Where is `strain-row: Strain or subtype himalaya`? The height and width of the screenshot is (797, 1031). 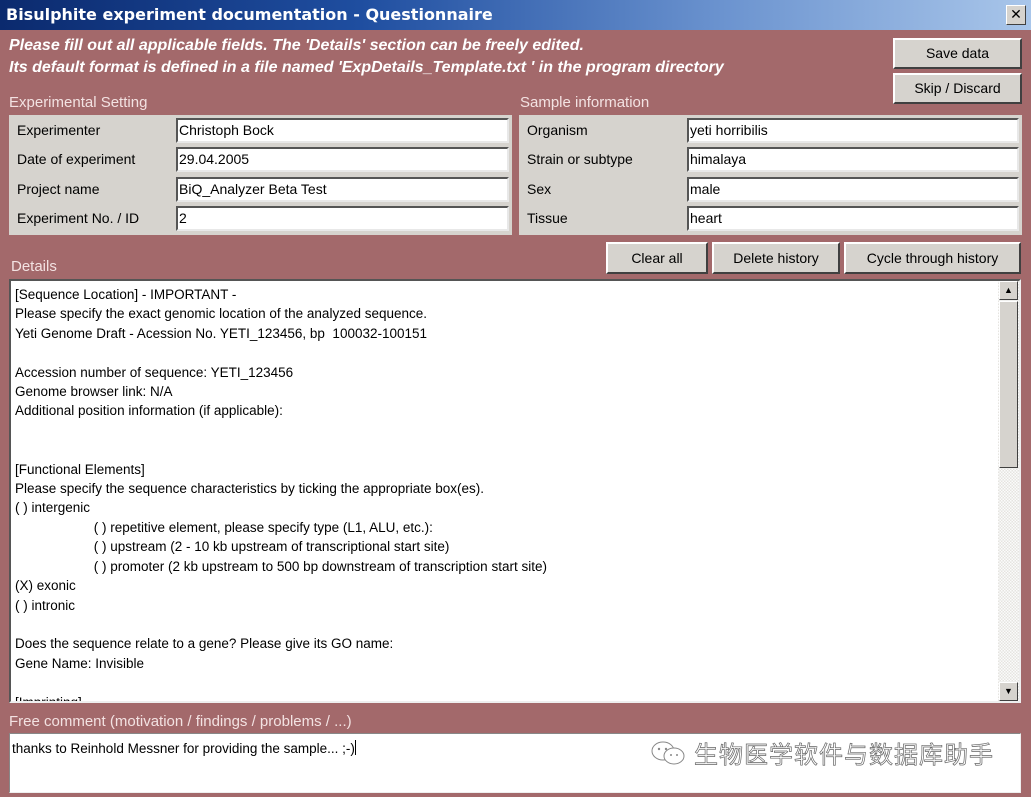 strain-row: Strain or subtype himalaya is located at coordinates (770, 160).